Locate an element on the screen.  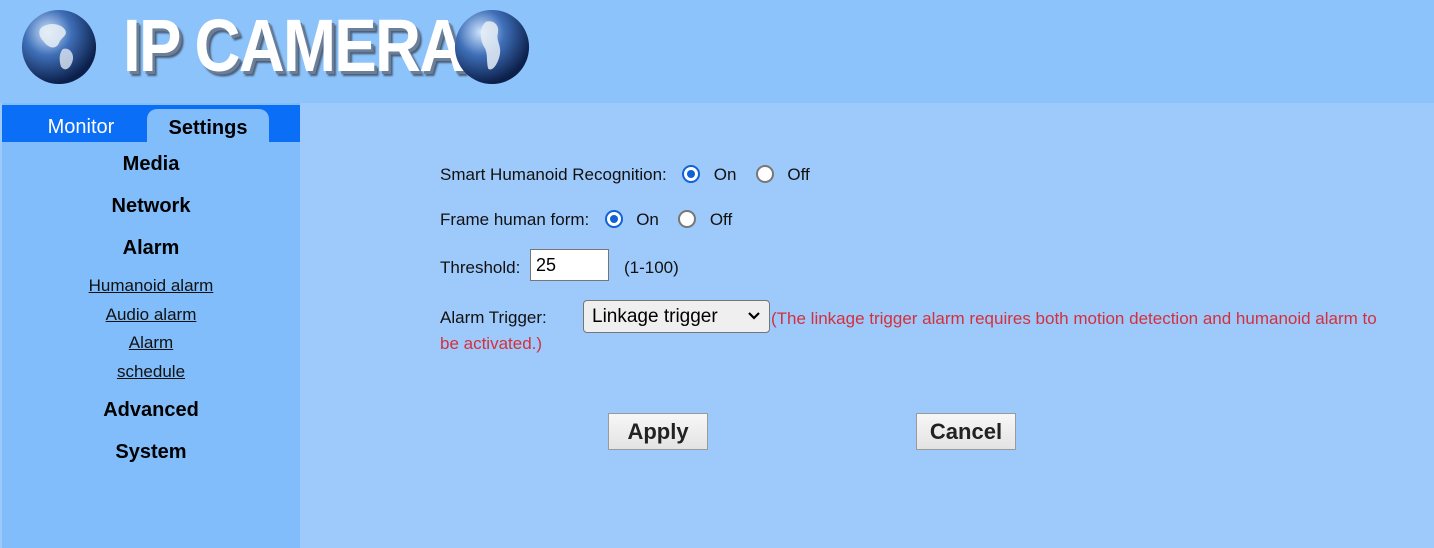
sidebar-subitem-schedule: schedule is located at coordinates (151, 372).